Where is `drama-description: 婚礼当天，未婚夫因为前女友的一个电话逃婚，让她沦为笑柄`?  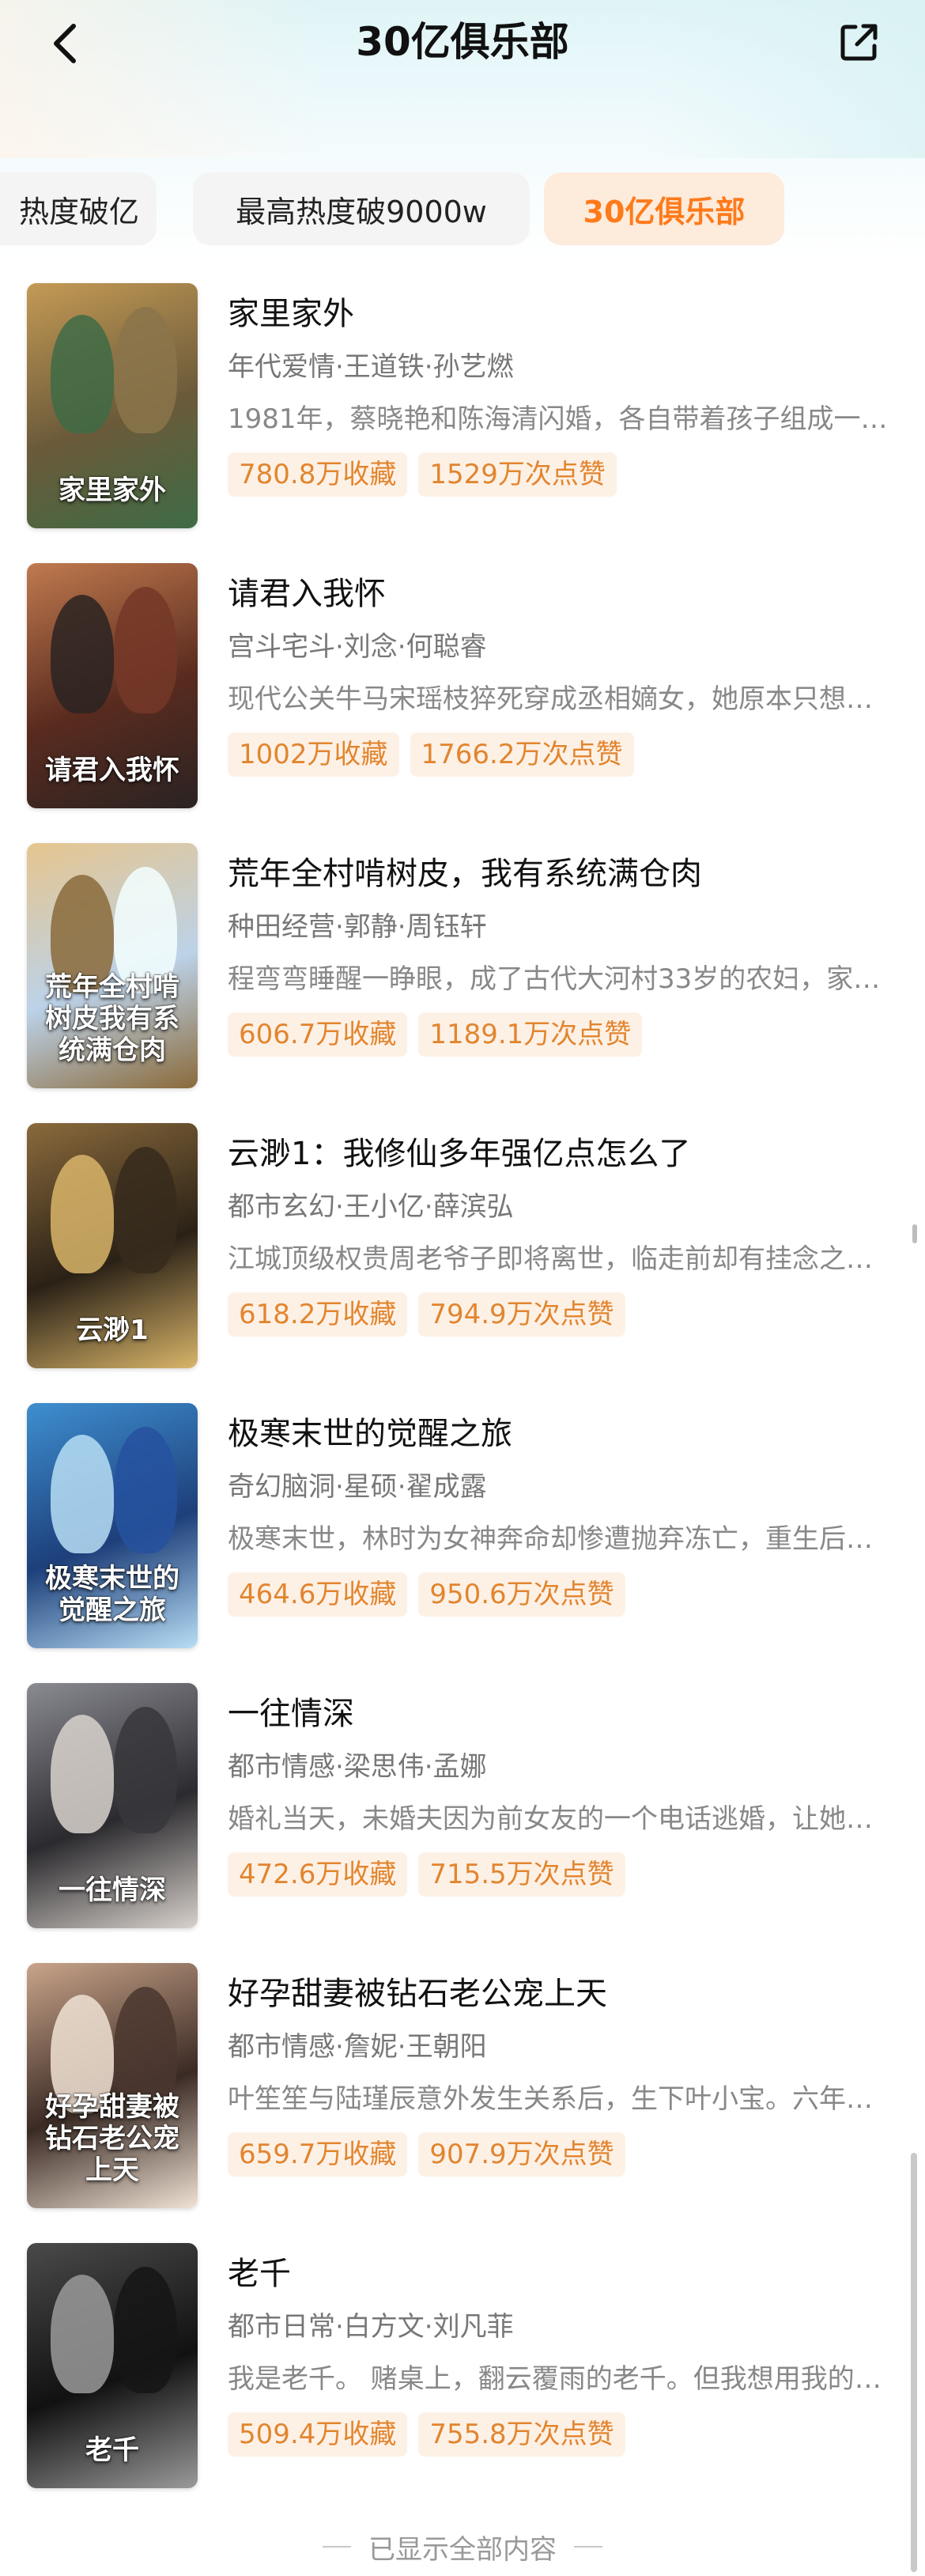 drama-description: 婚礼当天，未婚夫因为前女友的一个电话逃婚，让她沦为笑柄 is located at coordinates (560, 1819).